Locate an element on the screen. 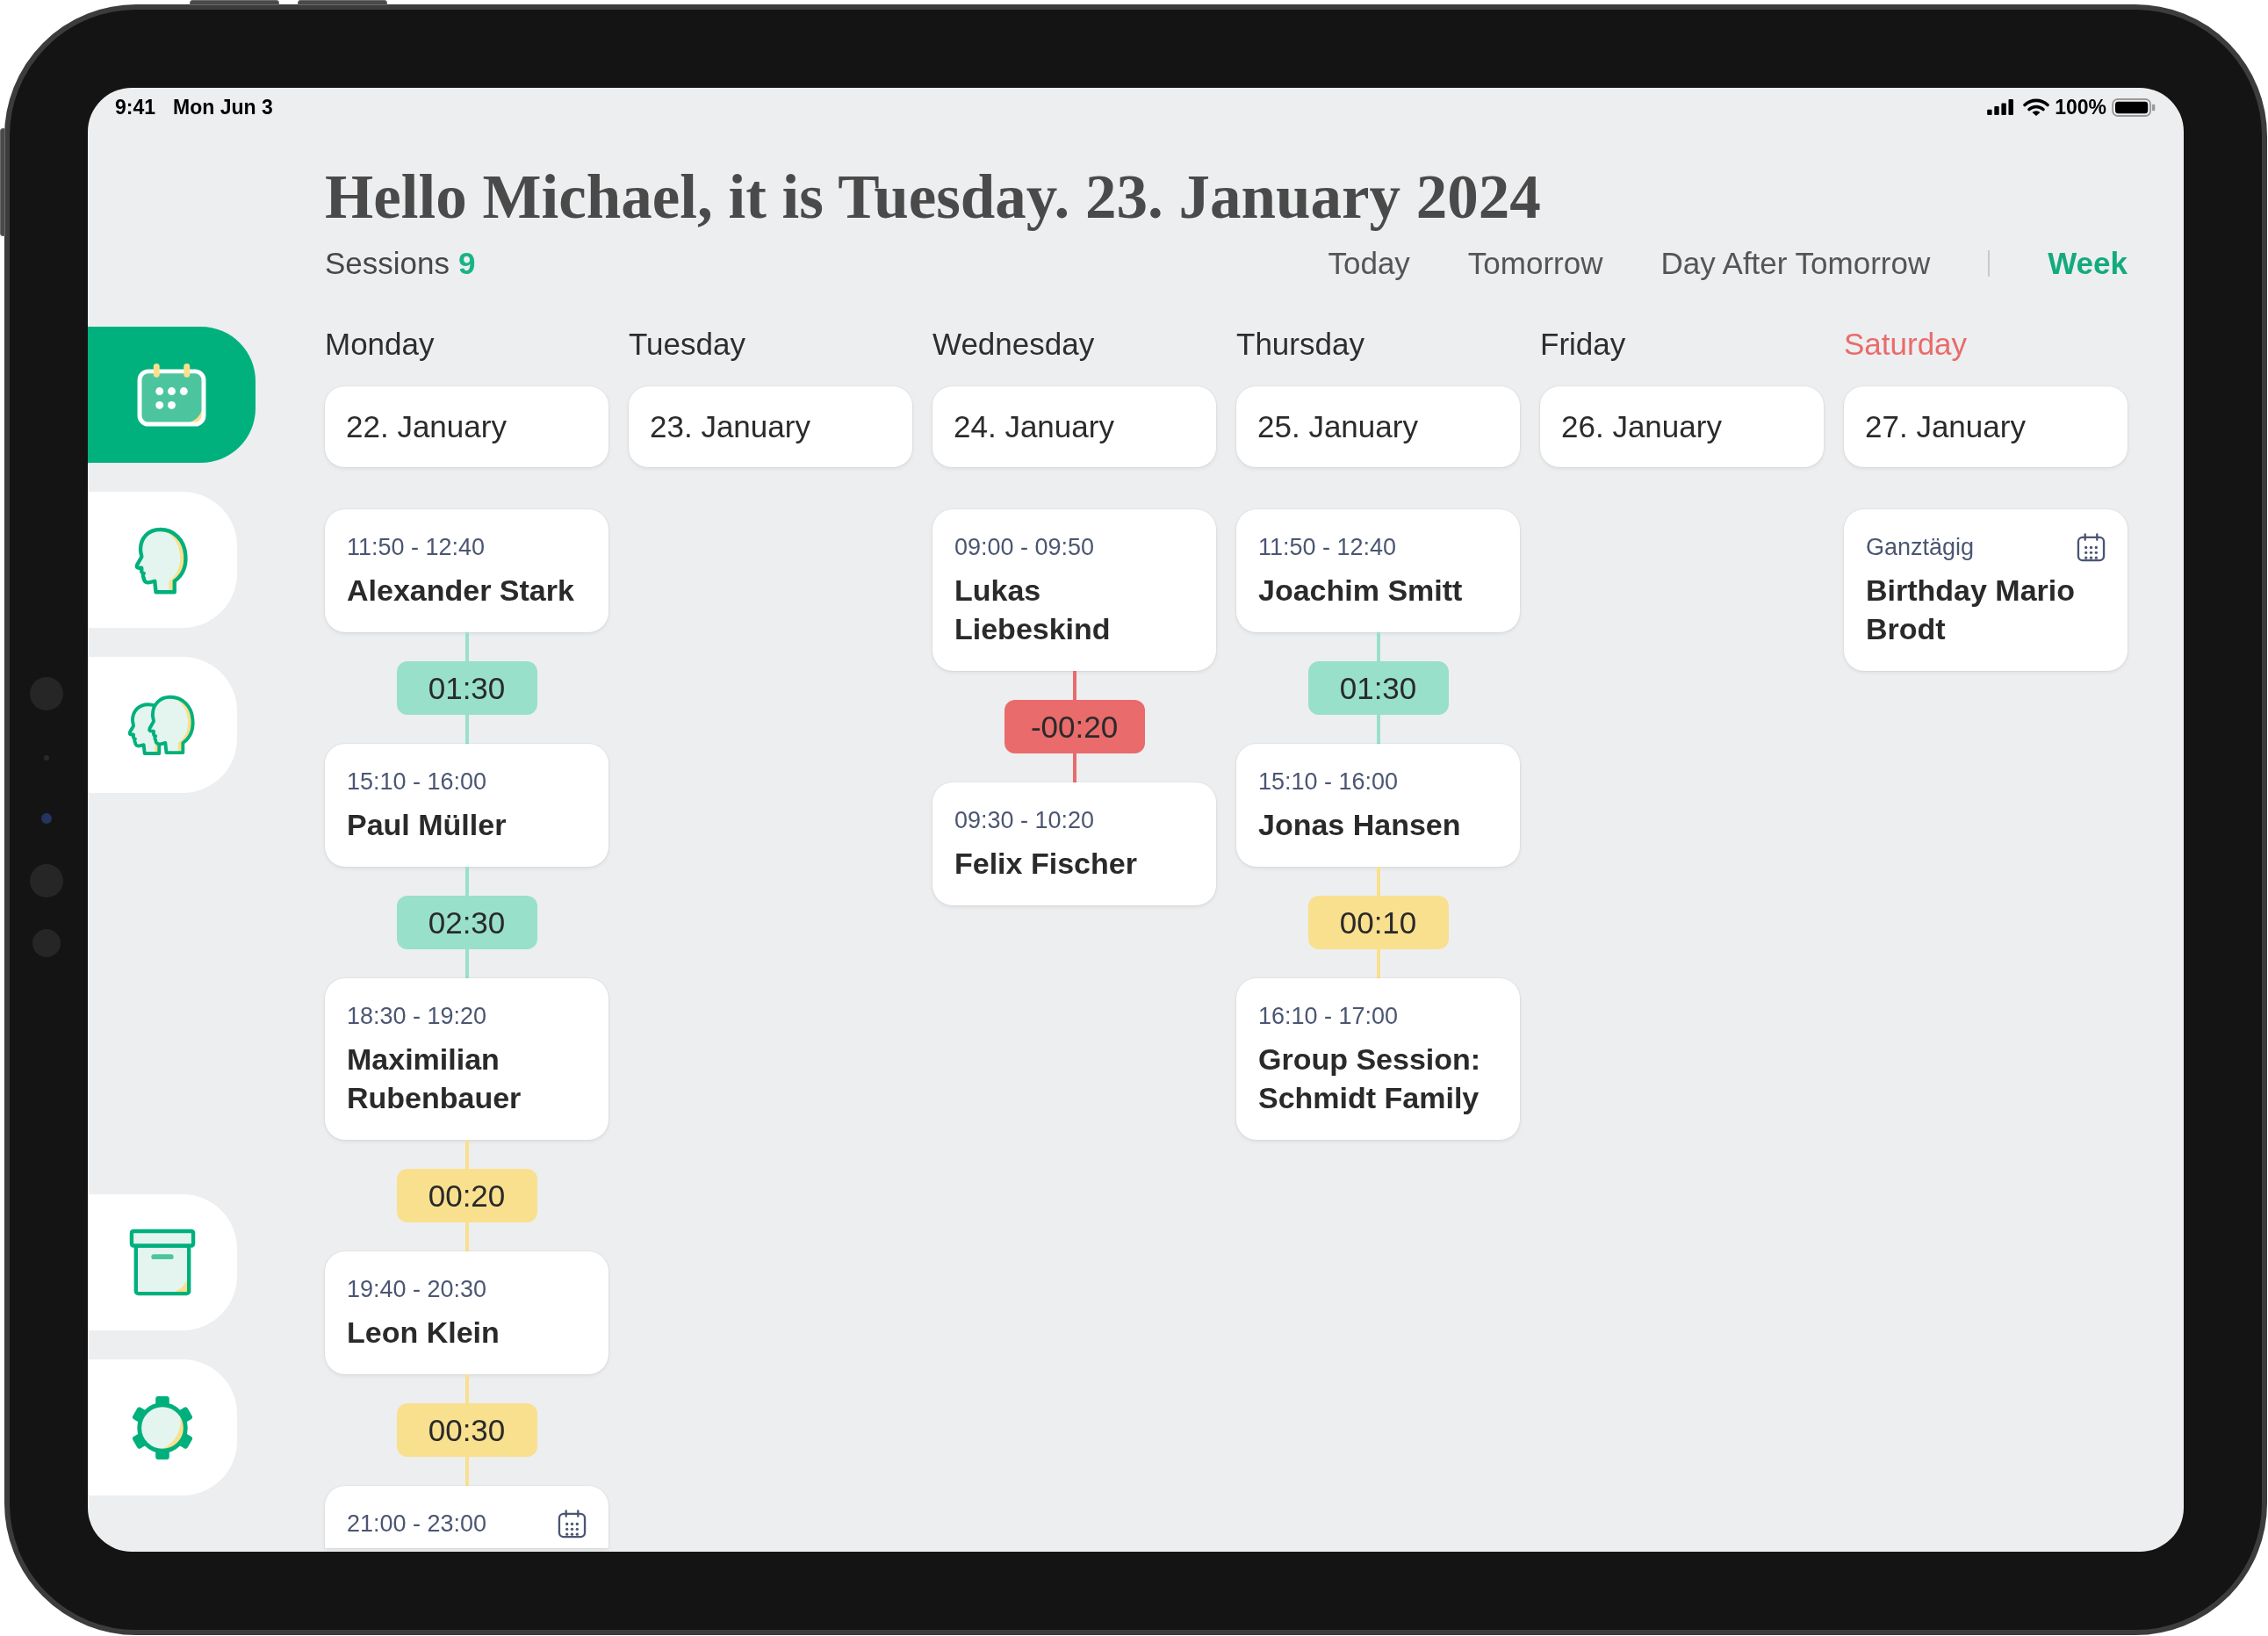 This screenshot has width=2268, height=1636. event-time: 21:00 - 23:00 is located at coordinates (417, 1524).